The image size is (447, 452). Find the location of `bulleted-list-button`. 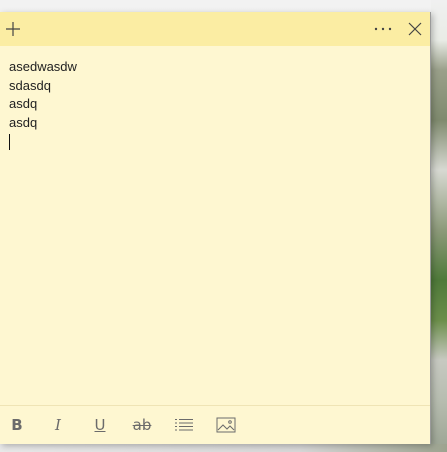

bulleted-list-button is located at coordinates (184, 425).